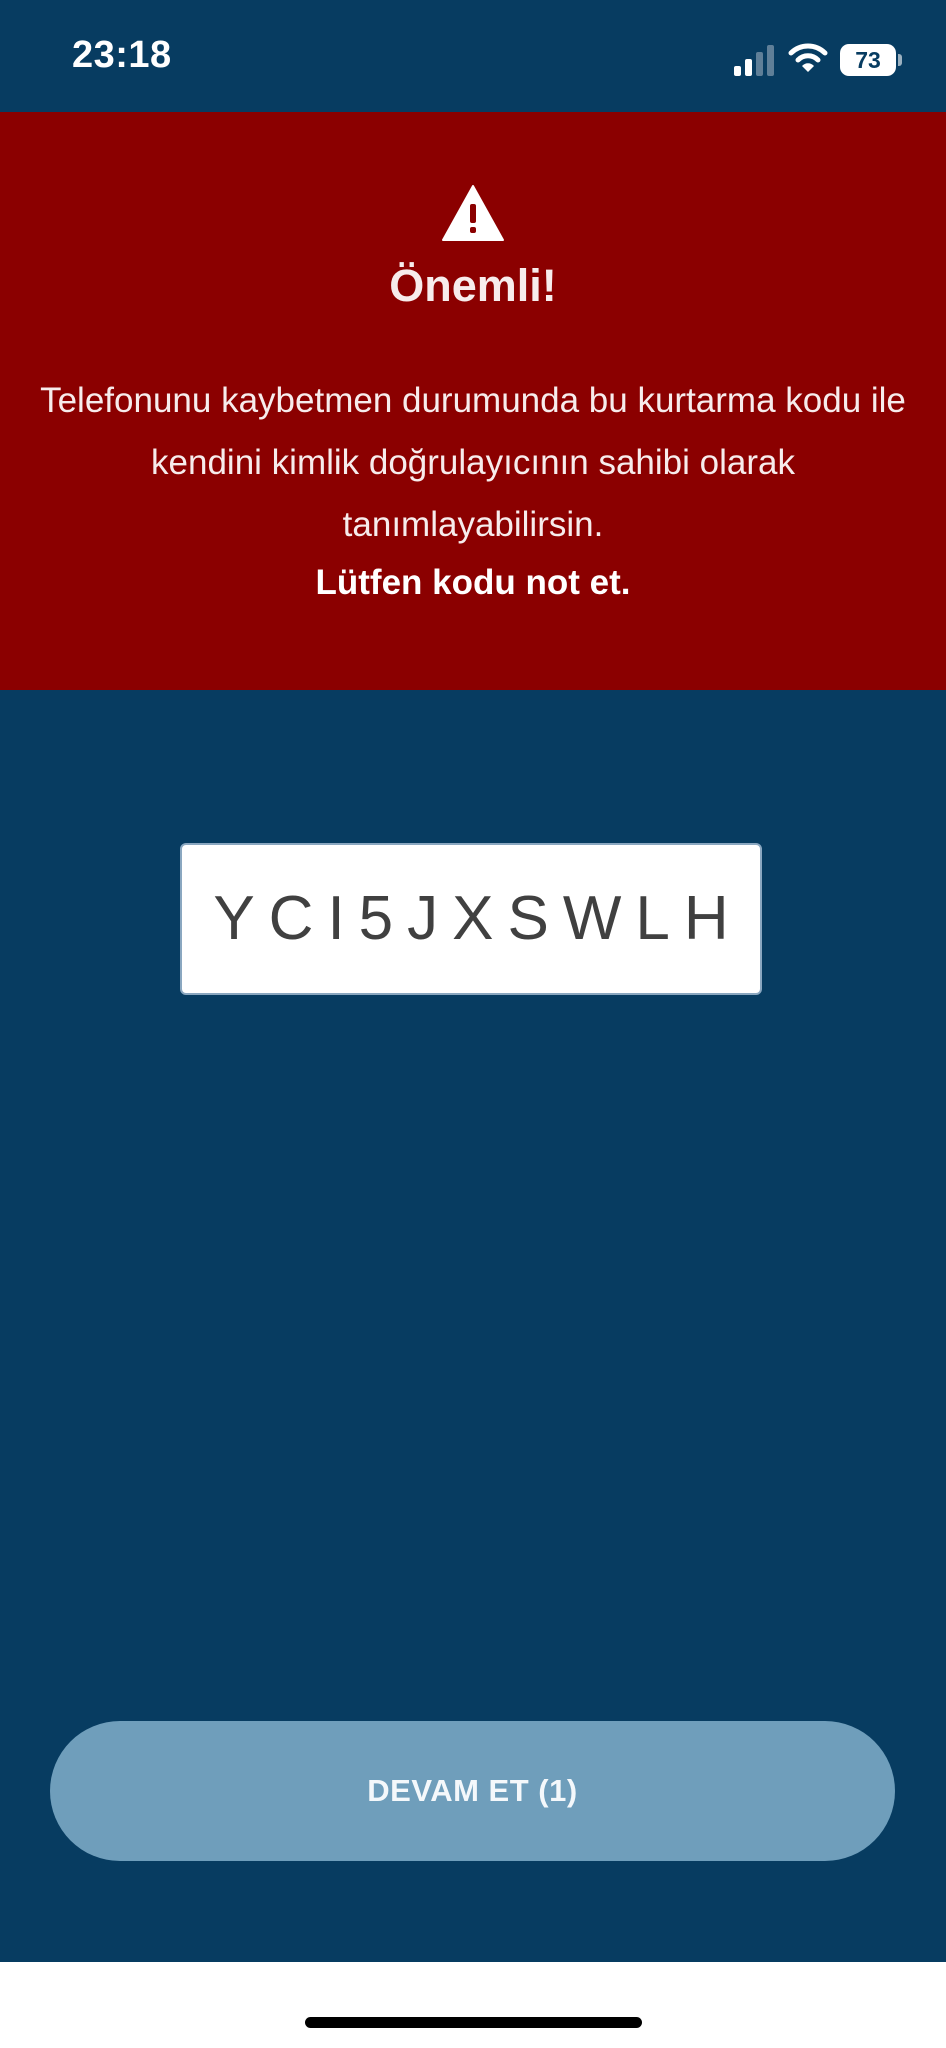 Image resolution: width=946 pixels, height=2048 pixels. I want to click on warning-emphasis: Lütfen kodu not et., so click(473, 582).